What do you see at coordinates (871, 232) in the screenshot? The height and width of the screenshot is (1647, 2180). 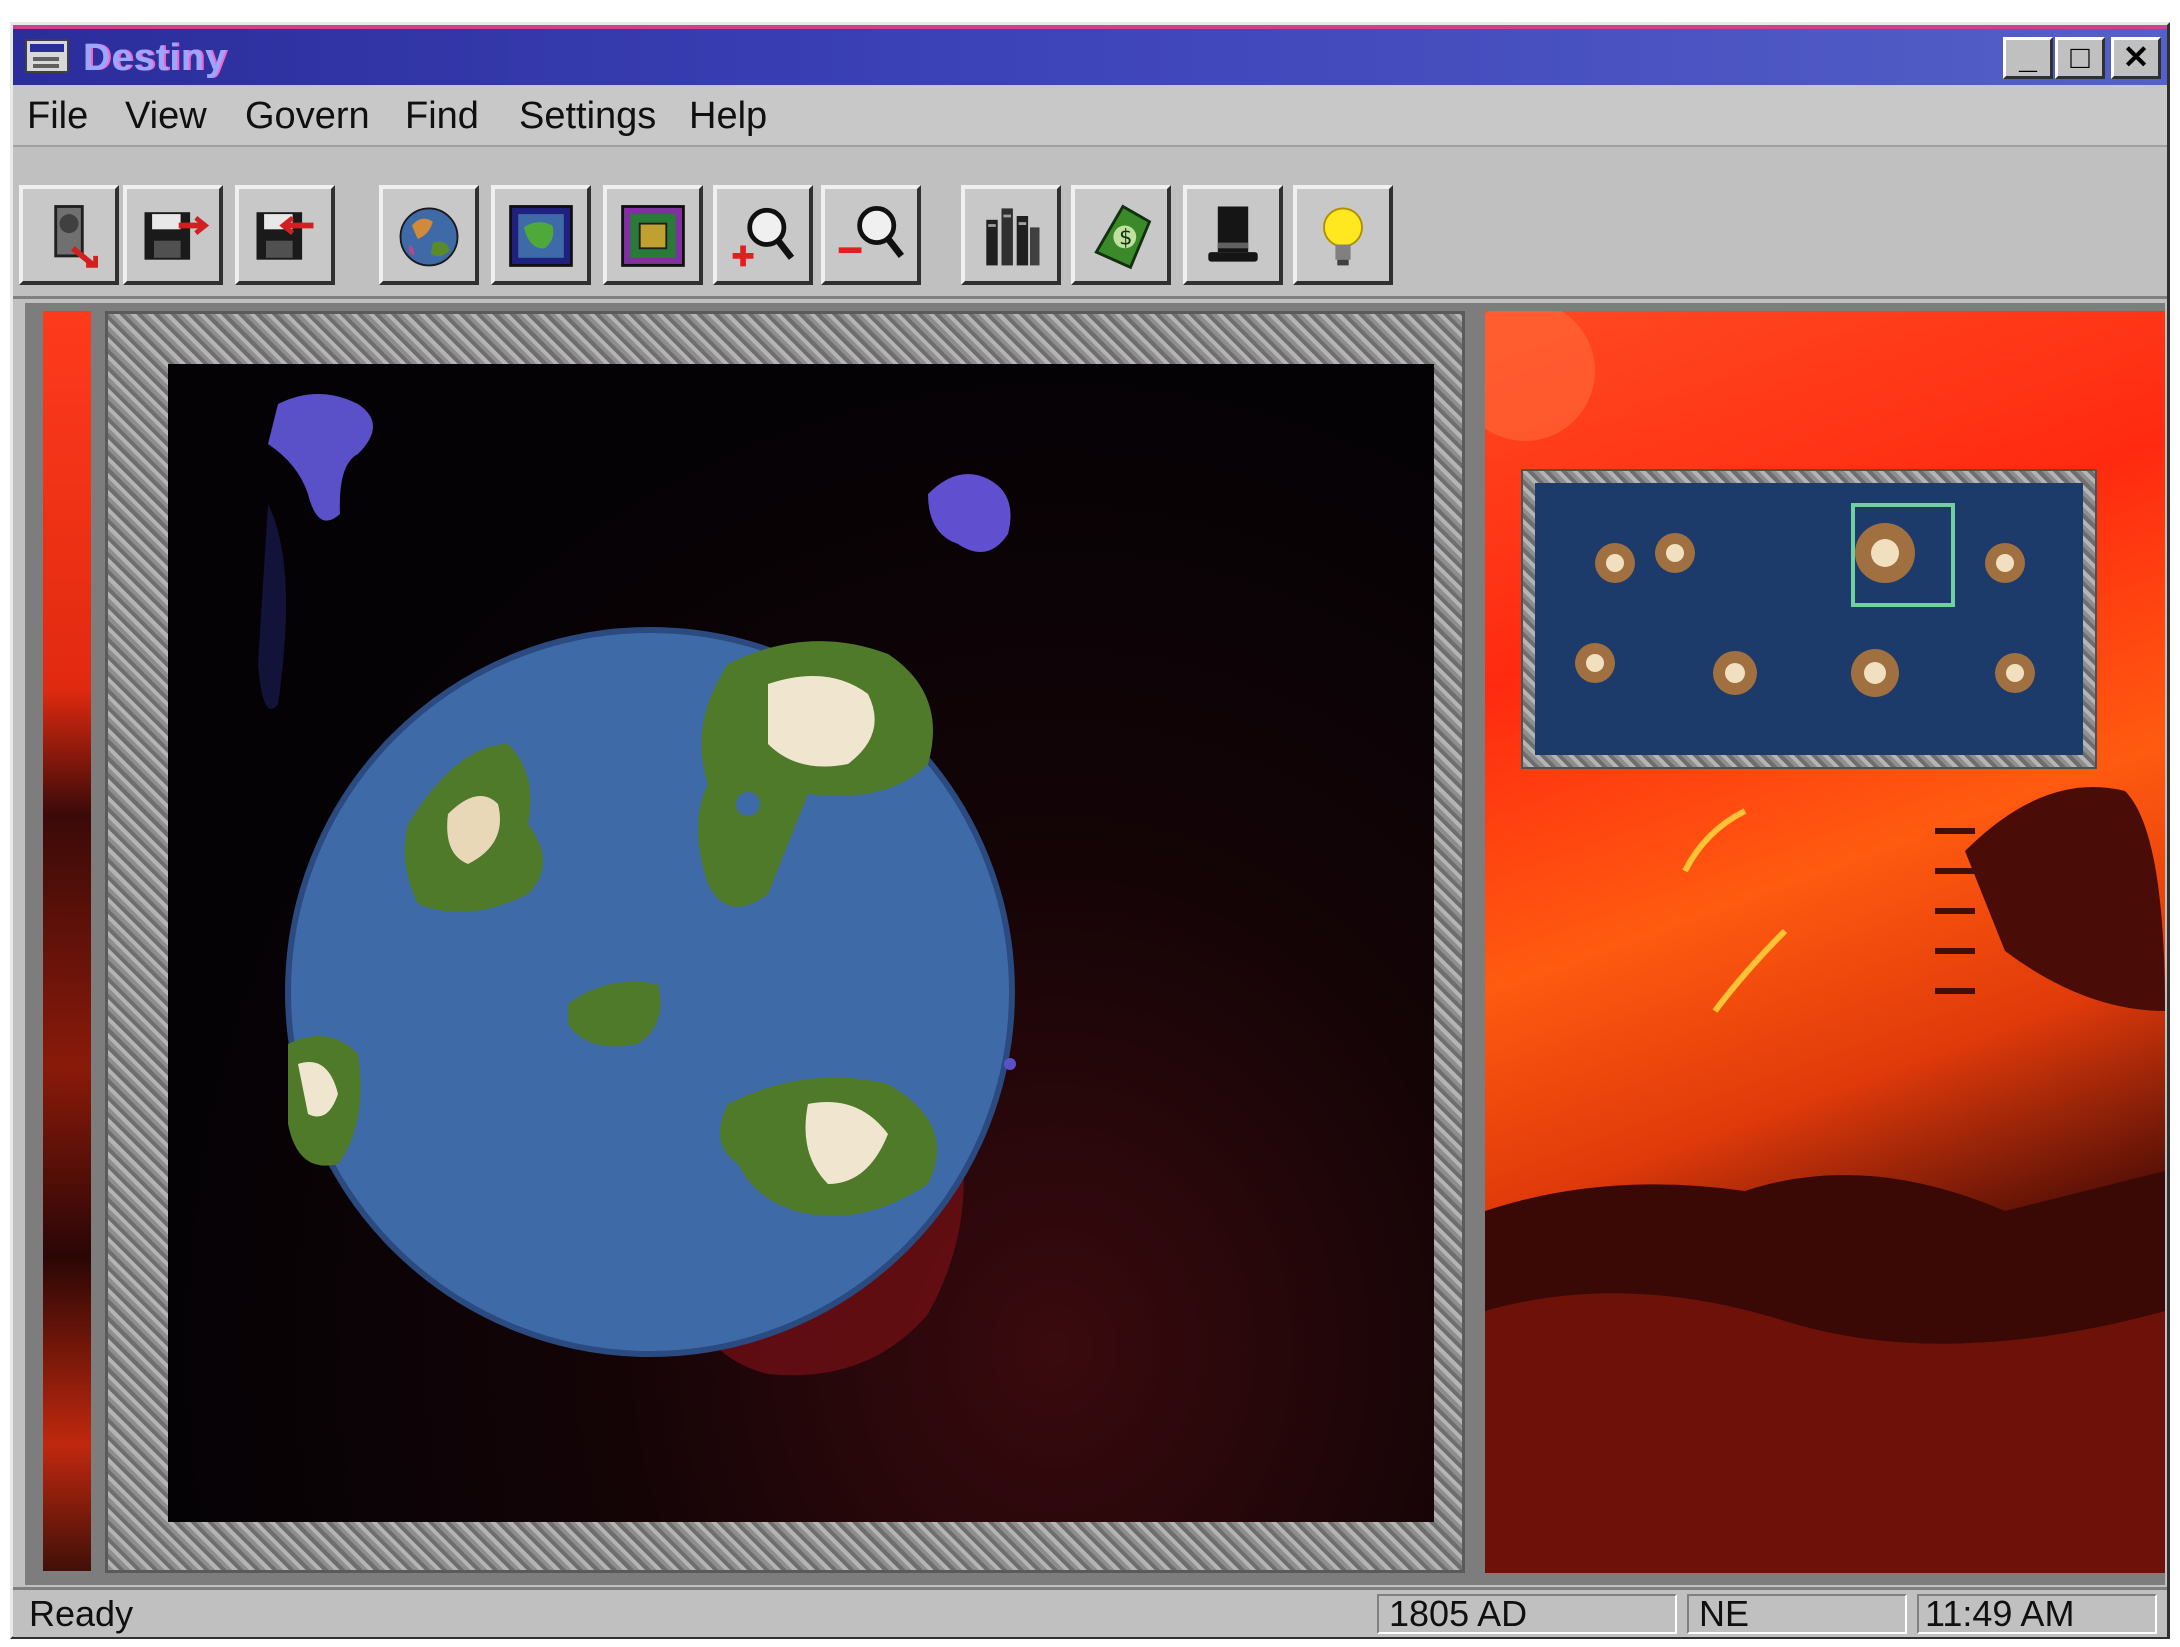 I see `zoom-out-icon` at bounding box center [871, 232].